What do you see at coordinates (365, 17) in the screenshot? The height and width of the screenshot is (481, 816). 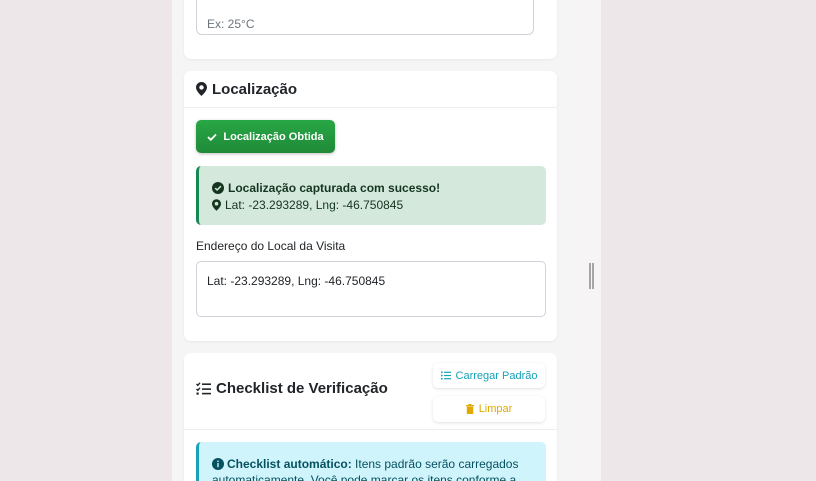 I see `temperature-input: Ex: 25°C` at bounding box center [365, 17].